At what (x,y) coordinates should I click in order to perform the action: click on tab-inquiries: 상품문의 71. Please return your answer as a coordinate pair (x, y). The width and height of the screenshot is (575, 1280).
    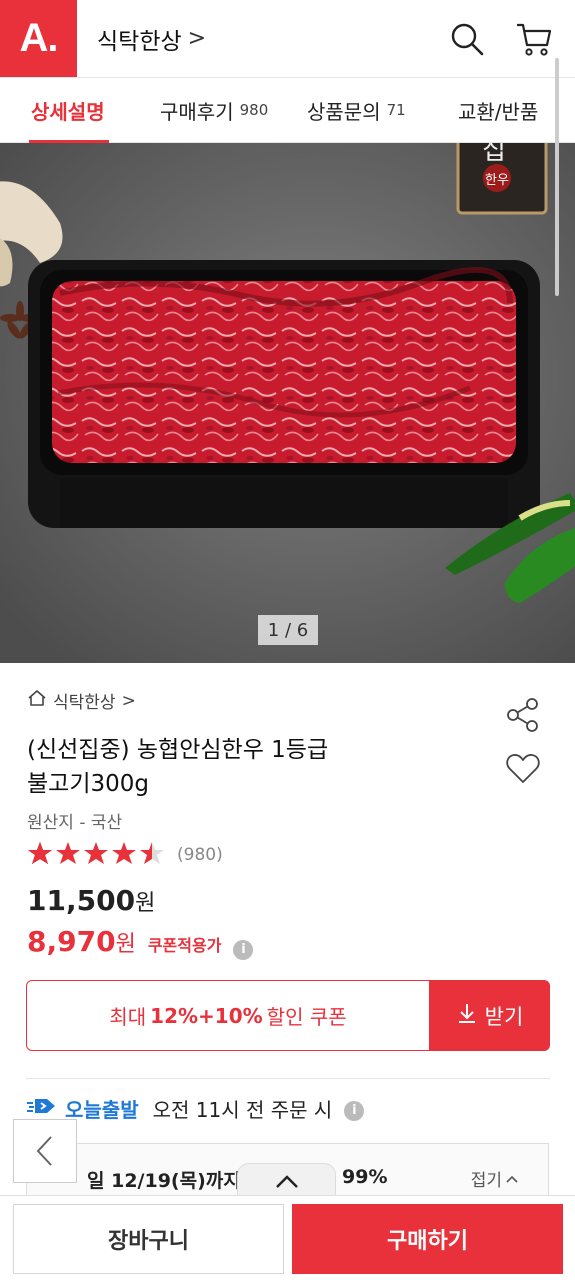
    Looking at the image, I should click on (356, 110).